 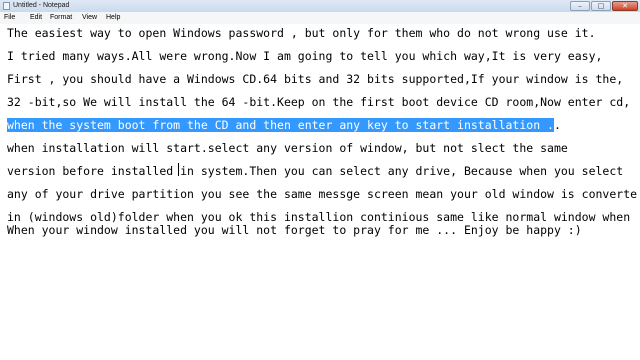 What do you see at coordinates (557, 125) in the screenshot?
I see `text-after-selection: .` at bounding box center [557, 125].